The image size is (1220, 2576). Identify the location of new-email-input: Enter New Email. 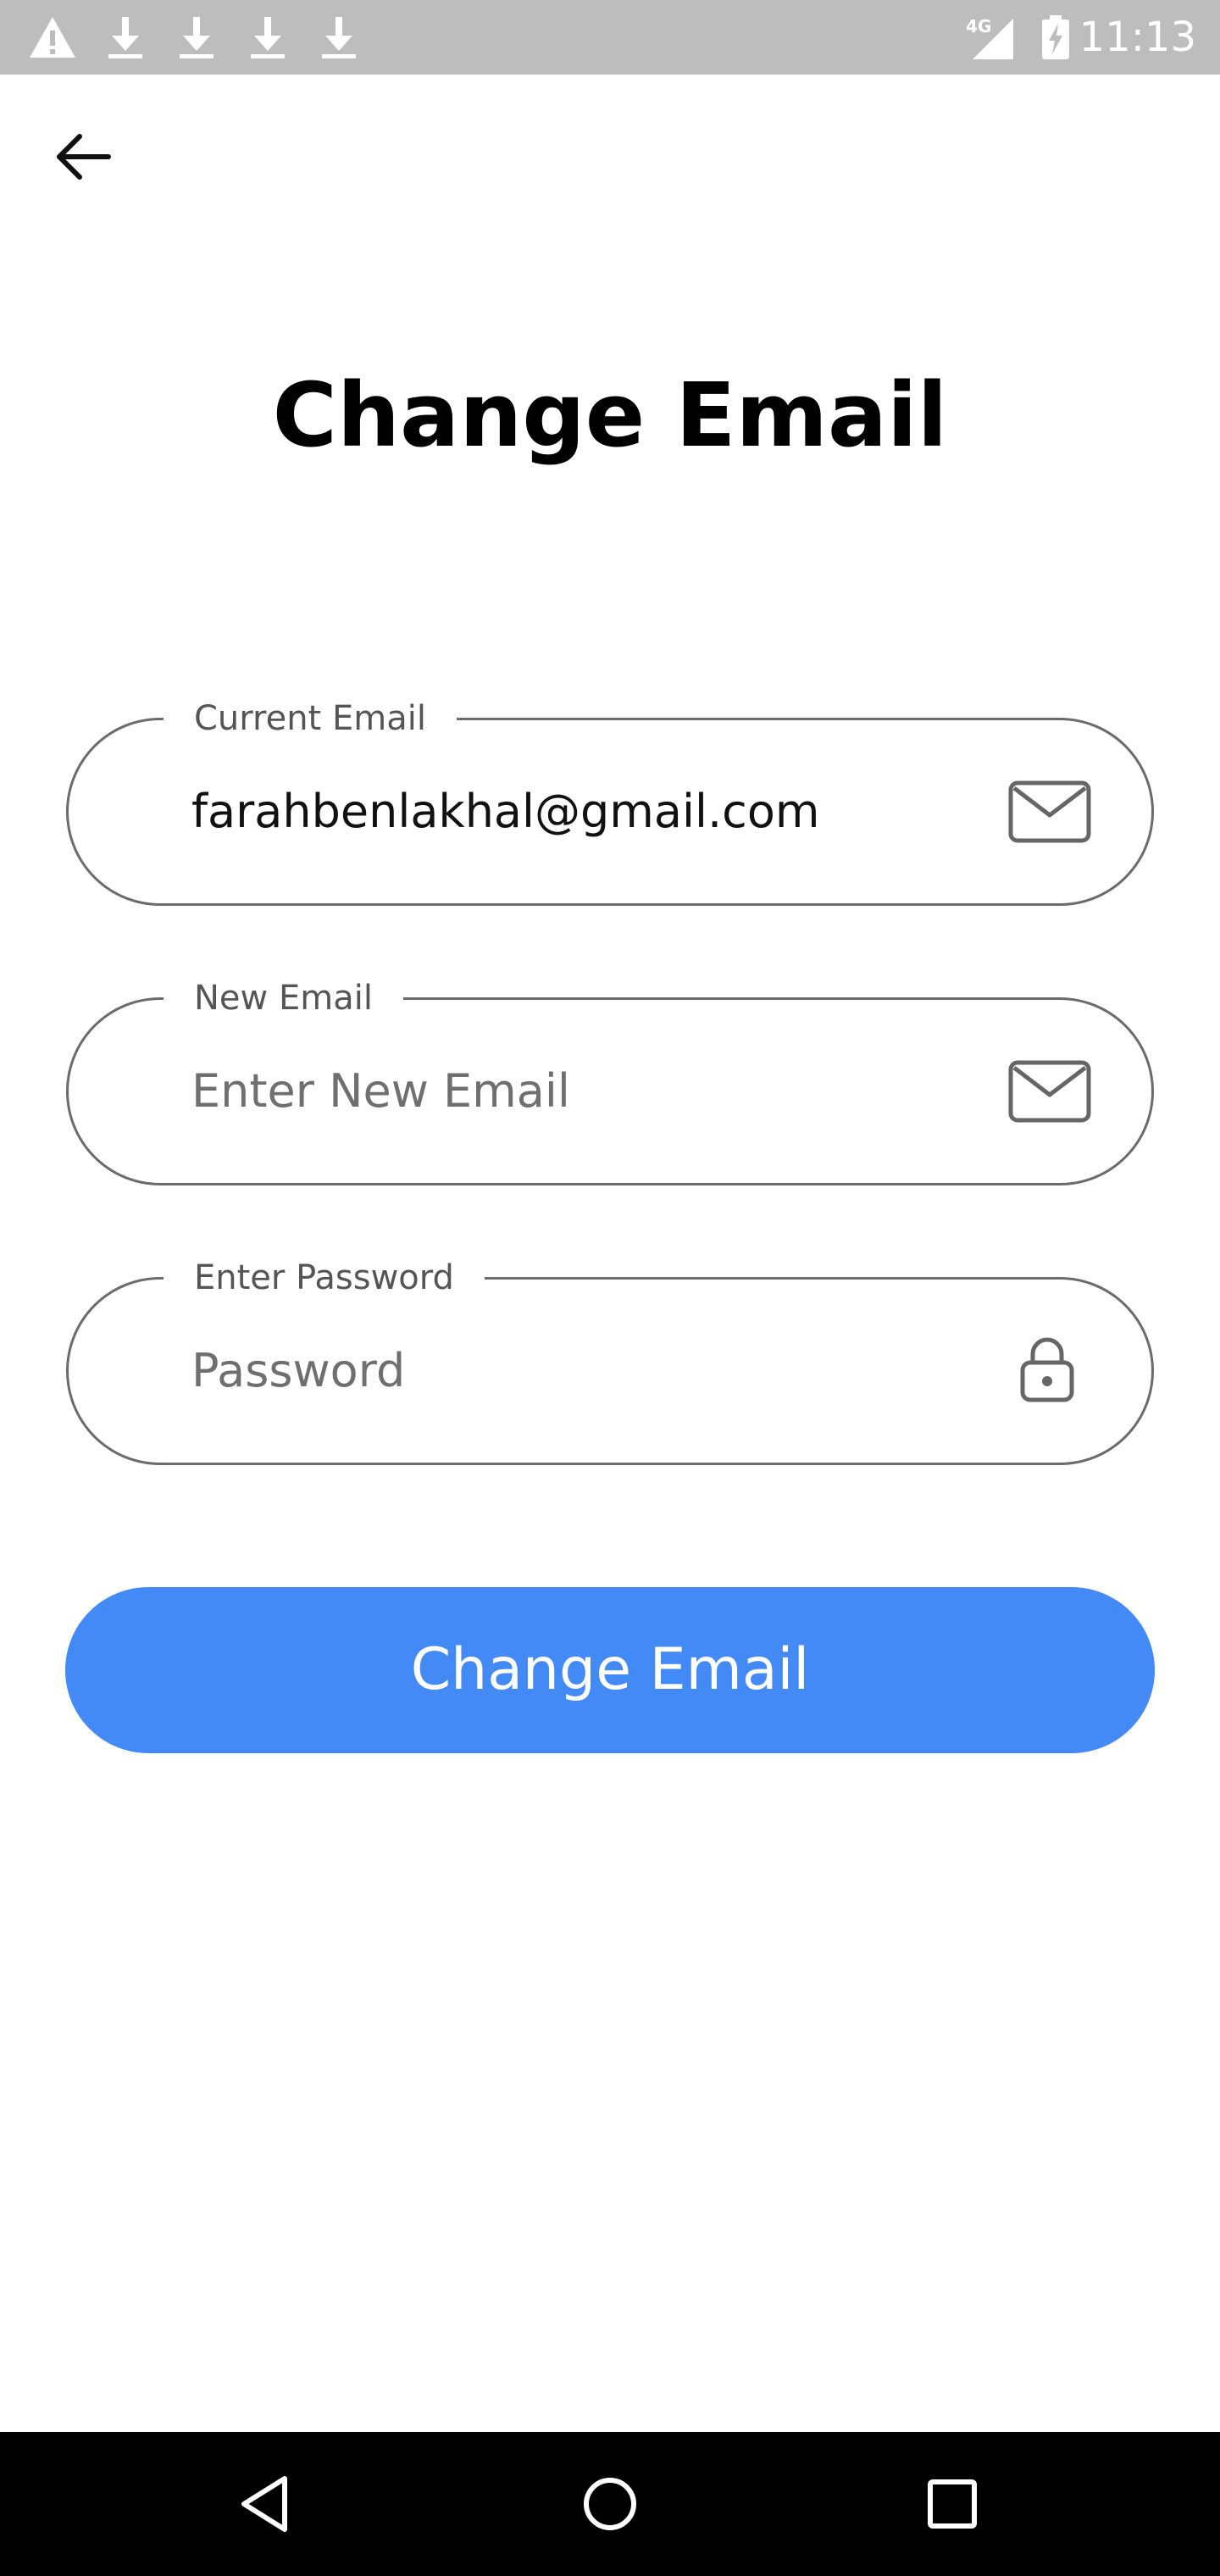
(380, 1091).